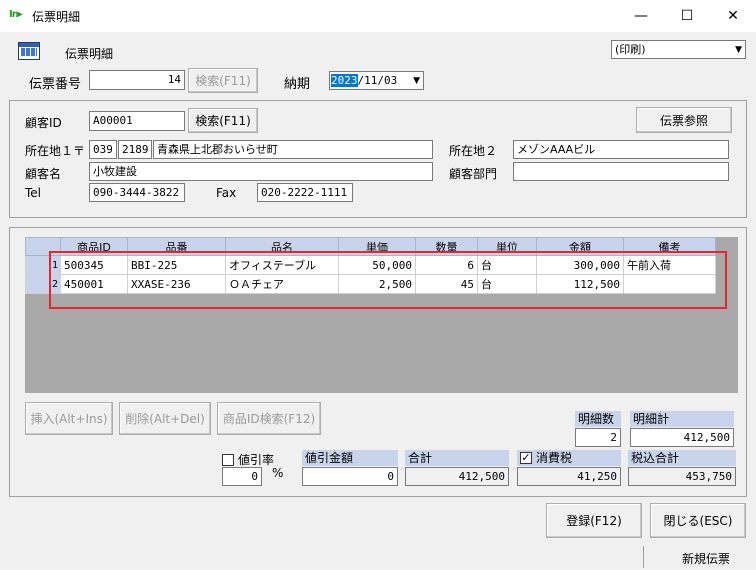  Describe the element at coordinates (242, 476) in the screenshot. I see `discount-rate-field: 0` at that location.